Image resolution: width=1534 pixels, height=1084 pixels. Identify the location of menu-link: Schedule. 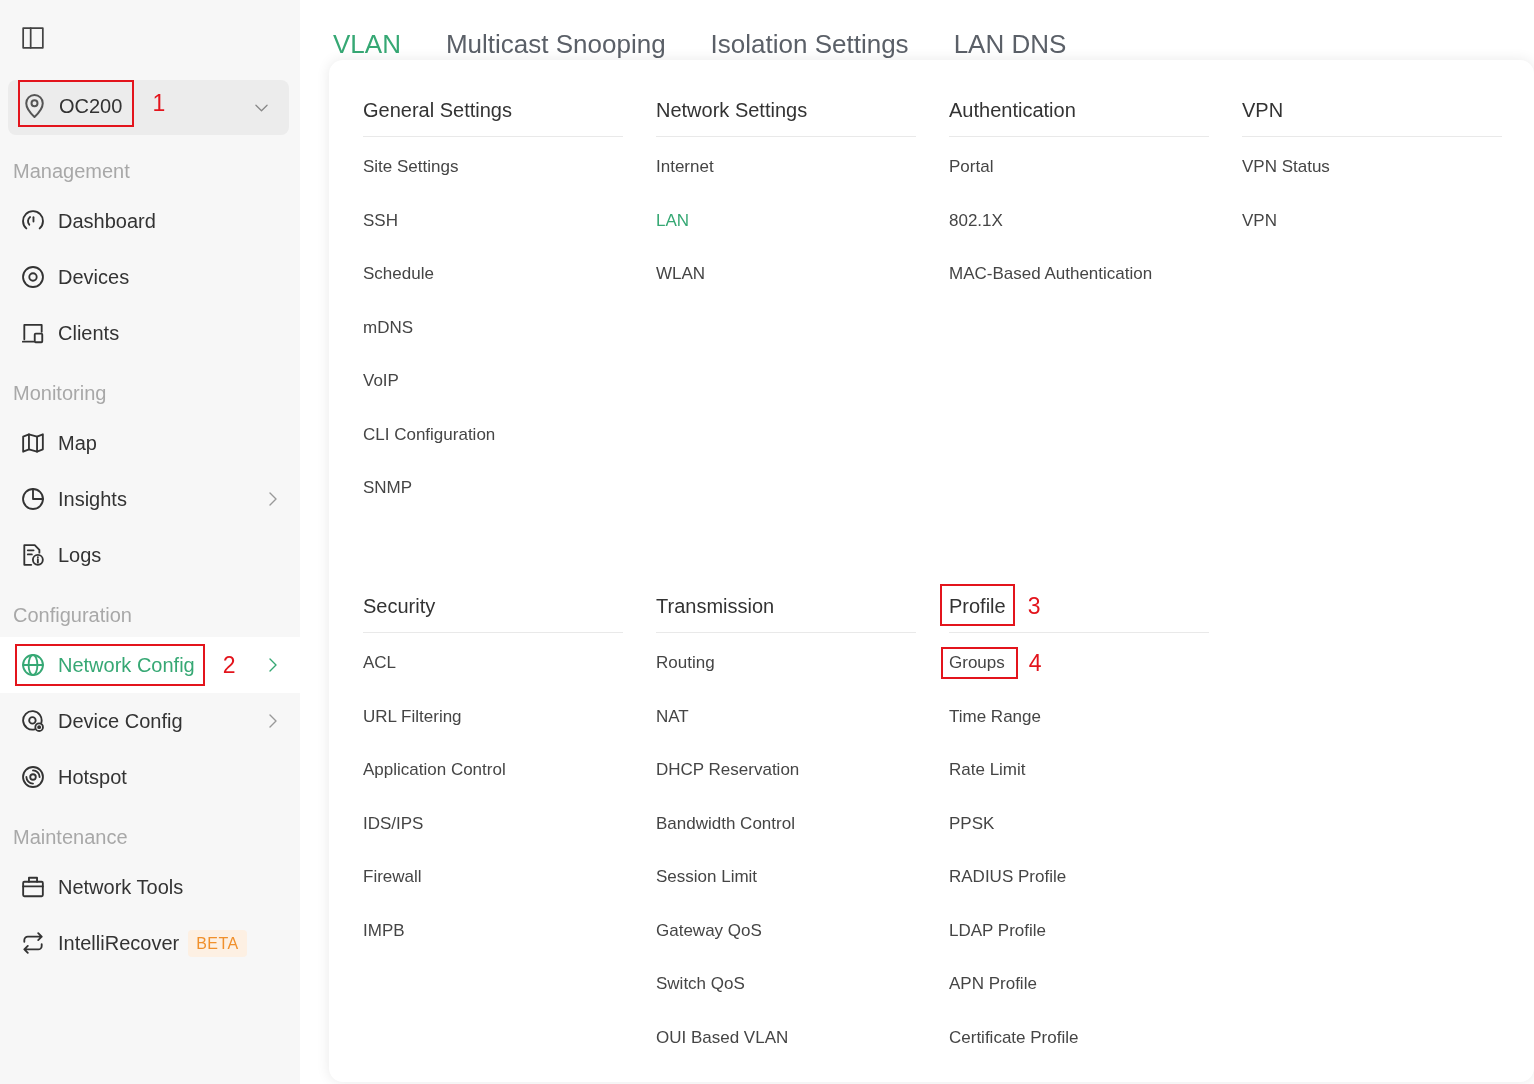
(398, 274).